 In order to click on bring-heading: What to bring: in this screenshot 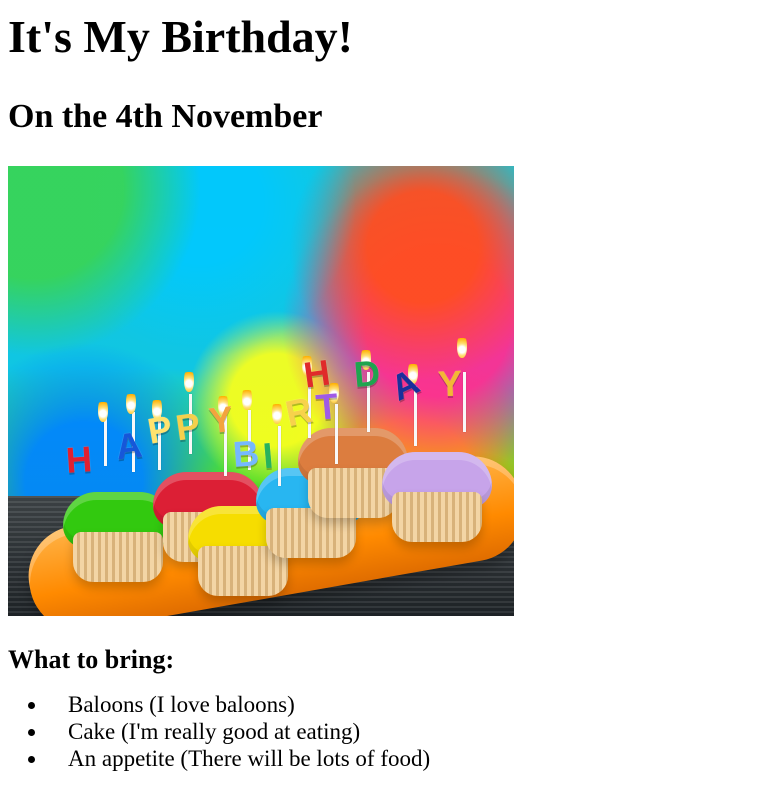, I will do `click(91, 659)`.